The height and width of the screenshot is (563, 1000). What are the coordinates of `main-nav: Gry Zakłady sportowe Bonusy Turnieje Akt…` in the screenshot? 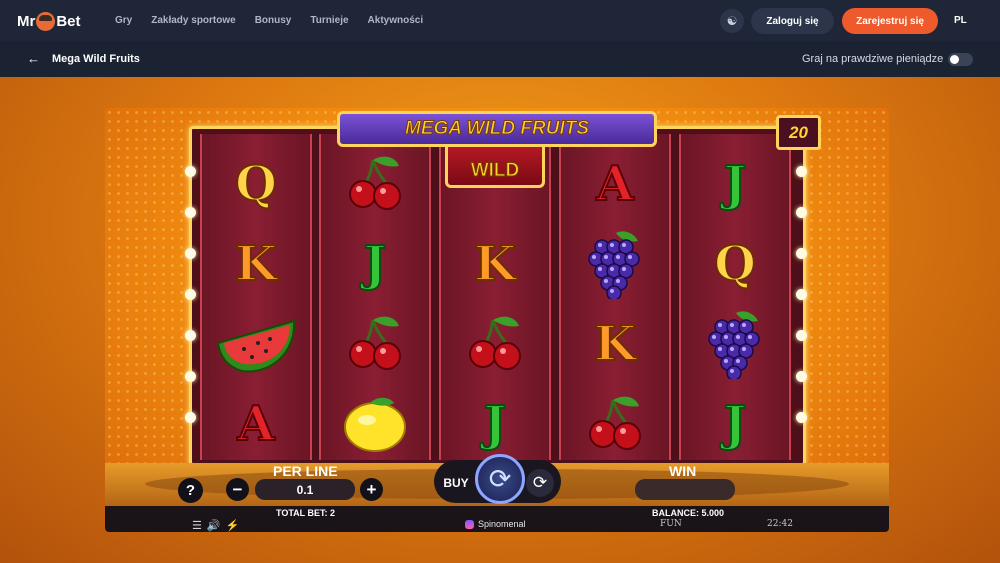 It's located at (278, 20).